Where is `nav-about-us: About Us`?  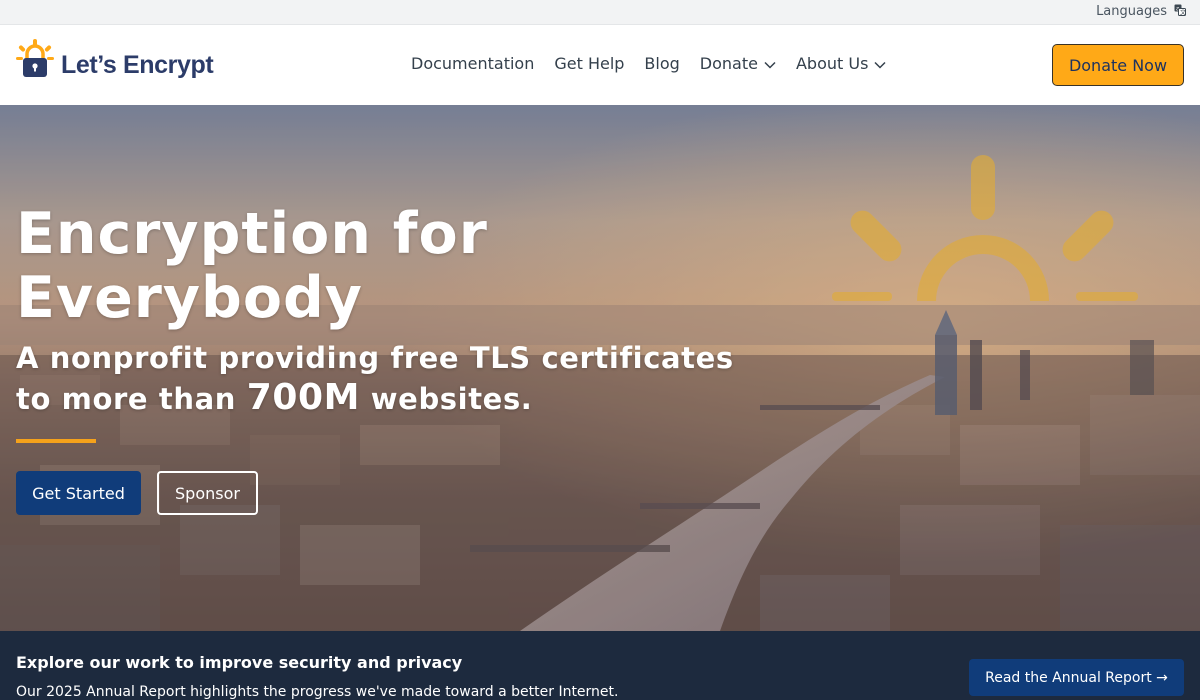 nav-about-us: About Us is located at coordinates (841, 63).